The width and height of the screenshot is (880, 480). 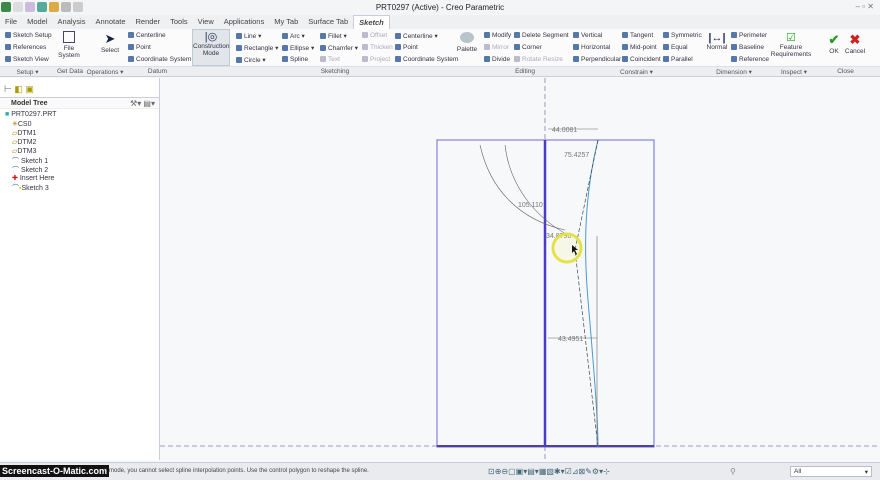 I want to click on line-button: Line ▾, so click(x=248, y=36).